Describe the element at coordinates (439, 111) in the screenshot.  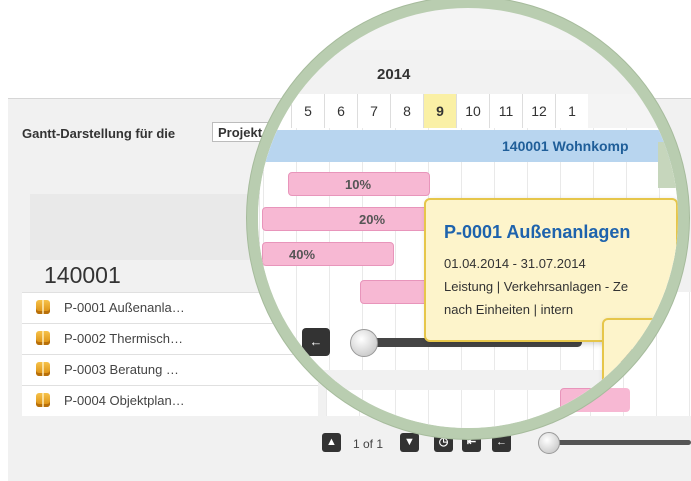
I see `month-cell-current: 9` at that location.